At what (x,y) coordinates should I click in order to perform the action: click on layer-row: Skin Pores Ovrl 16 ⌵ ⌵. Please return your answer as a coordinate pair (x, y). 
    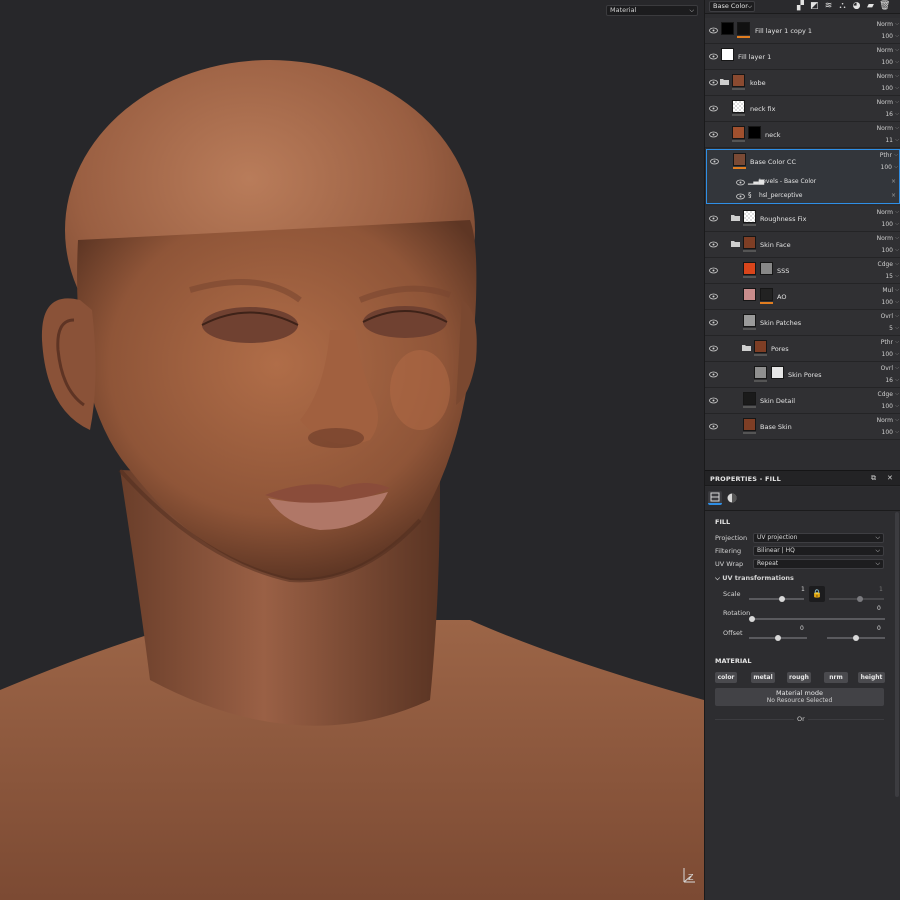
    Looking at the image, I should click on (802, 375).